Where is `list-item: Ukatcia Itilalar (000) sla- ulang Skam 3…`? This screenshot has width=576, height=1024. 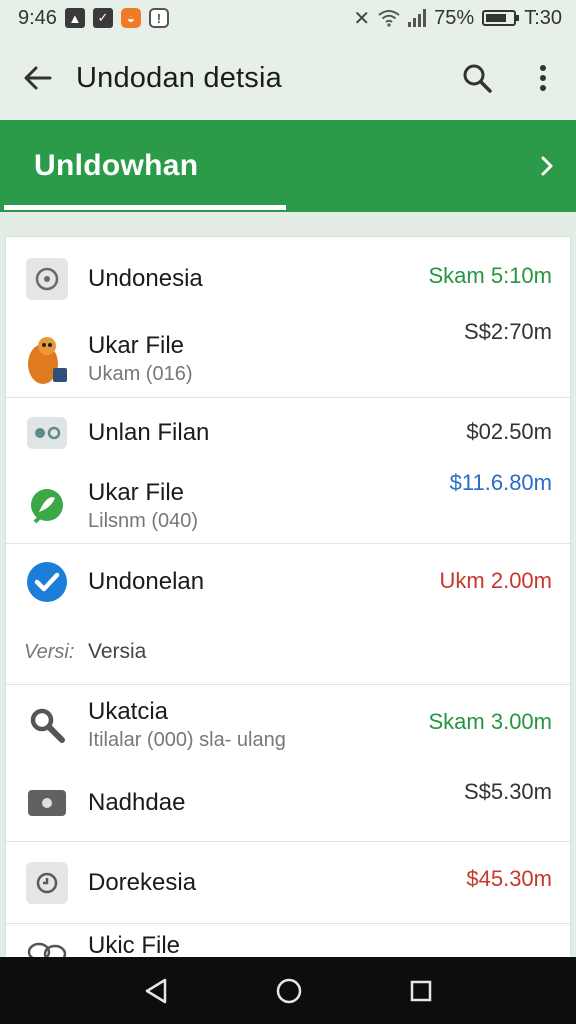 list-item: Ukatcia Itilalar (000) sla- ulang Skam 3… is located at coordinates (288, 725).